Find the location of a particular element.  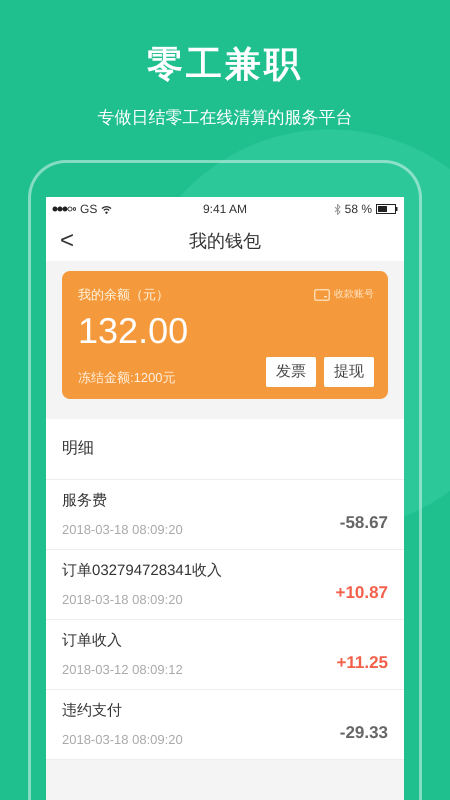

signal-icon is located at coordinates (64, 209).